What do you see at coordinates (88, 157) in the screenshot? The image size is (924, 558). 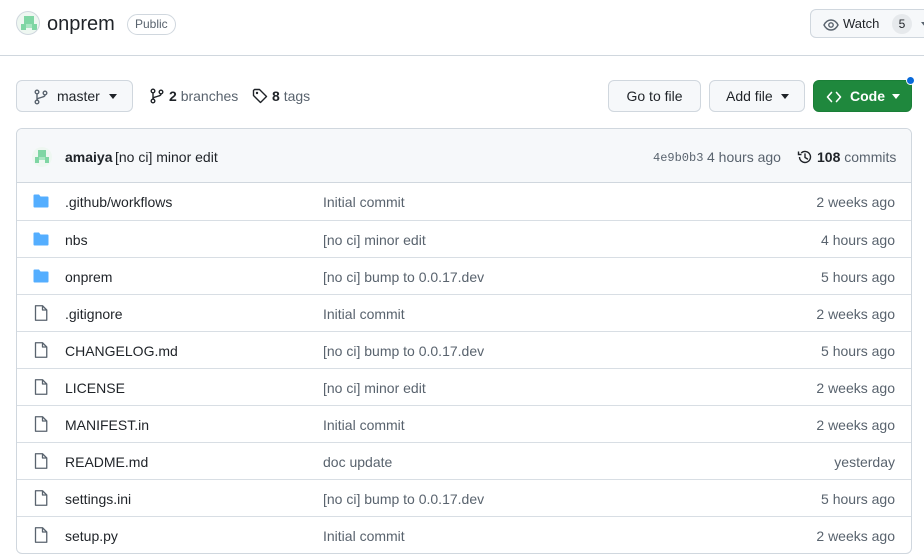 I see `commit-author-link: amaiya` at bounding box center [88, 157].